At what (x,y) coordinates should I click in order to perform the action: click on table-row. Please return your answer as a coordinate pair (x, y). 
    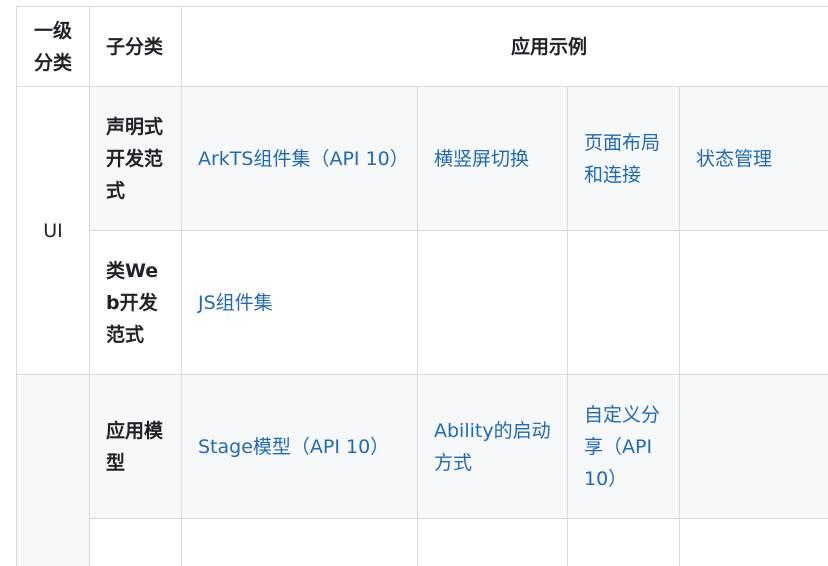
    Looking at the image, I should click on (422, 542).